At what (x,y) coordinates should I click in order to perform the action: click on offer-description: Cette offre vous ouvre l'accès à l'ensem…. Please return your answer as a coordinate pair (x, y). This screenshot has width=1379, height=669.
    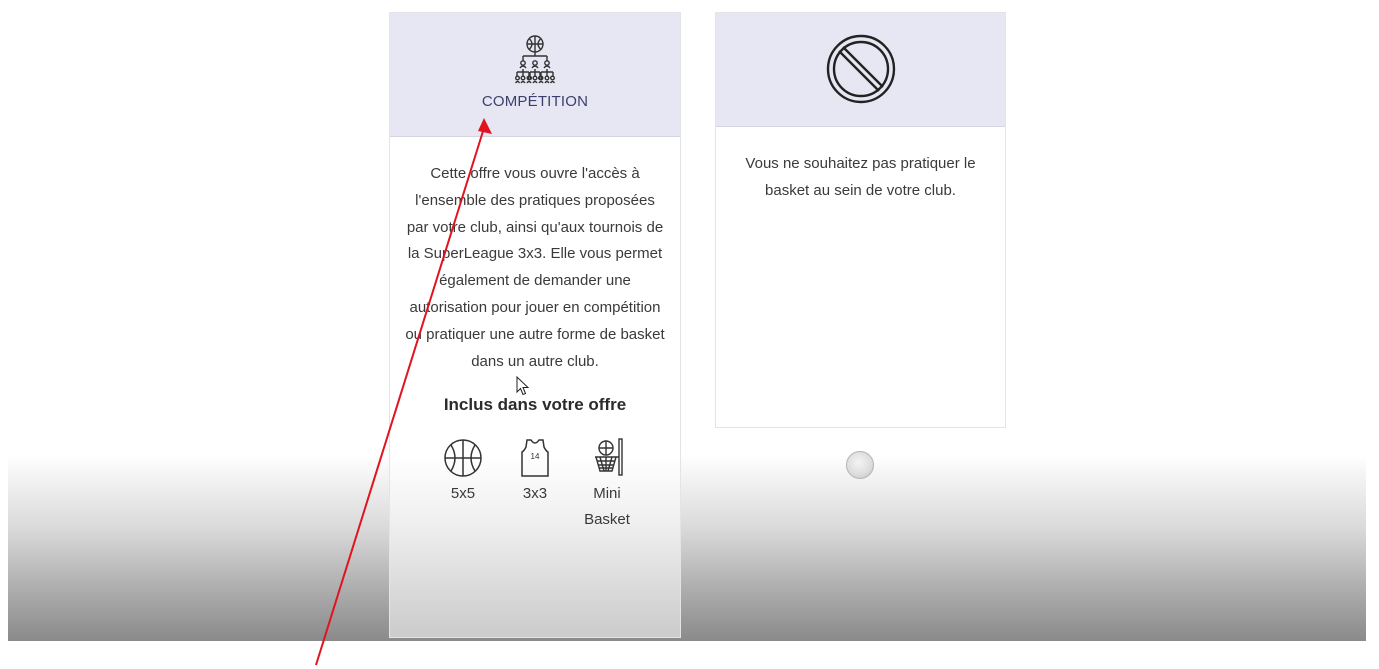
    Looking at the image, I should click on (535, 267).